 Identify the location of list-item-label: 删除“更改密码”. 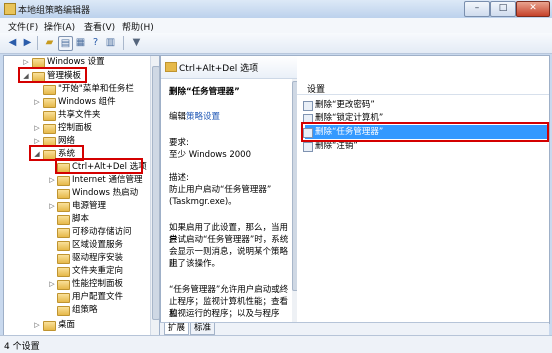
(345, 105).